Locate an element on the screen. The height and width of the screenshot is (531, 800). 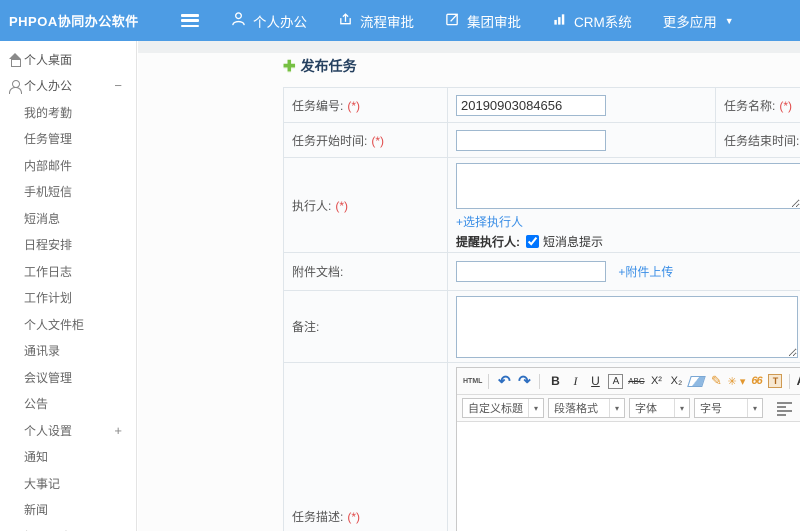
app-logo: PHPOA协同办公软件 is located at coordinates (74, 21).